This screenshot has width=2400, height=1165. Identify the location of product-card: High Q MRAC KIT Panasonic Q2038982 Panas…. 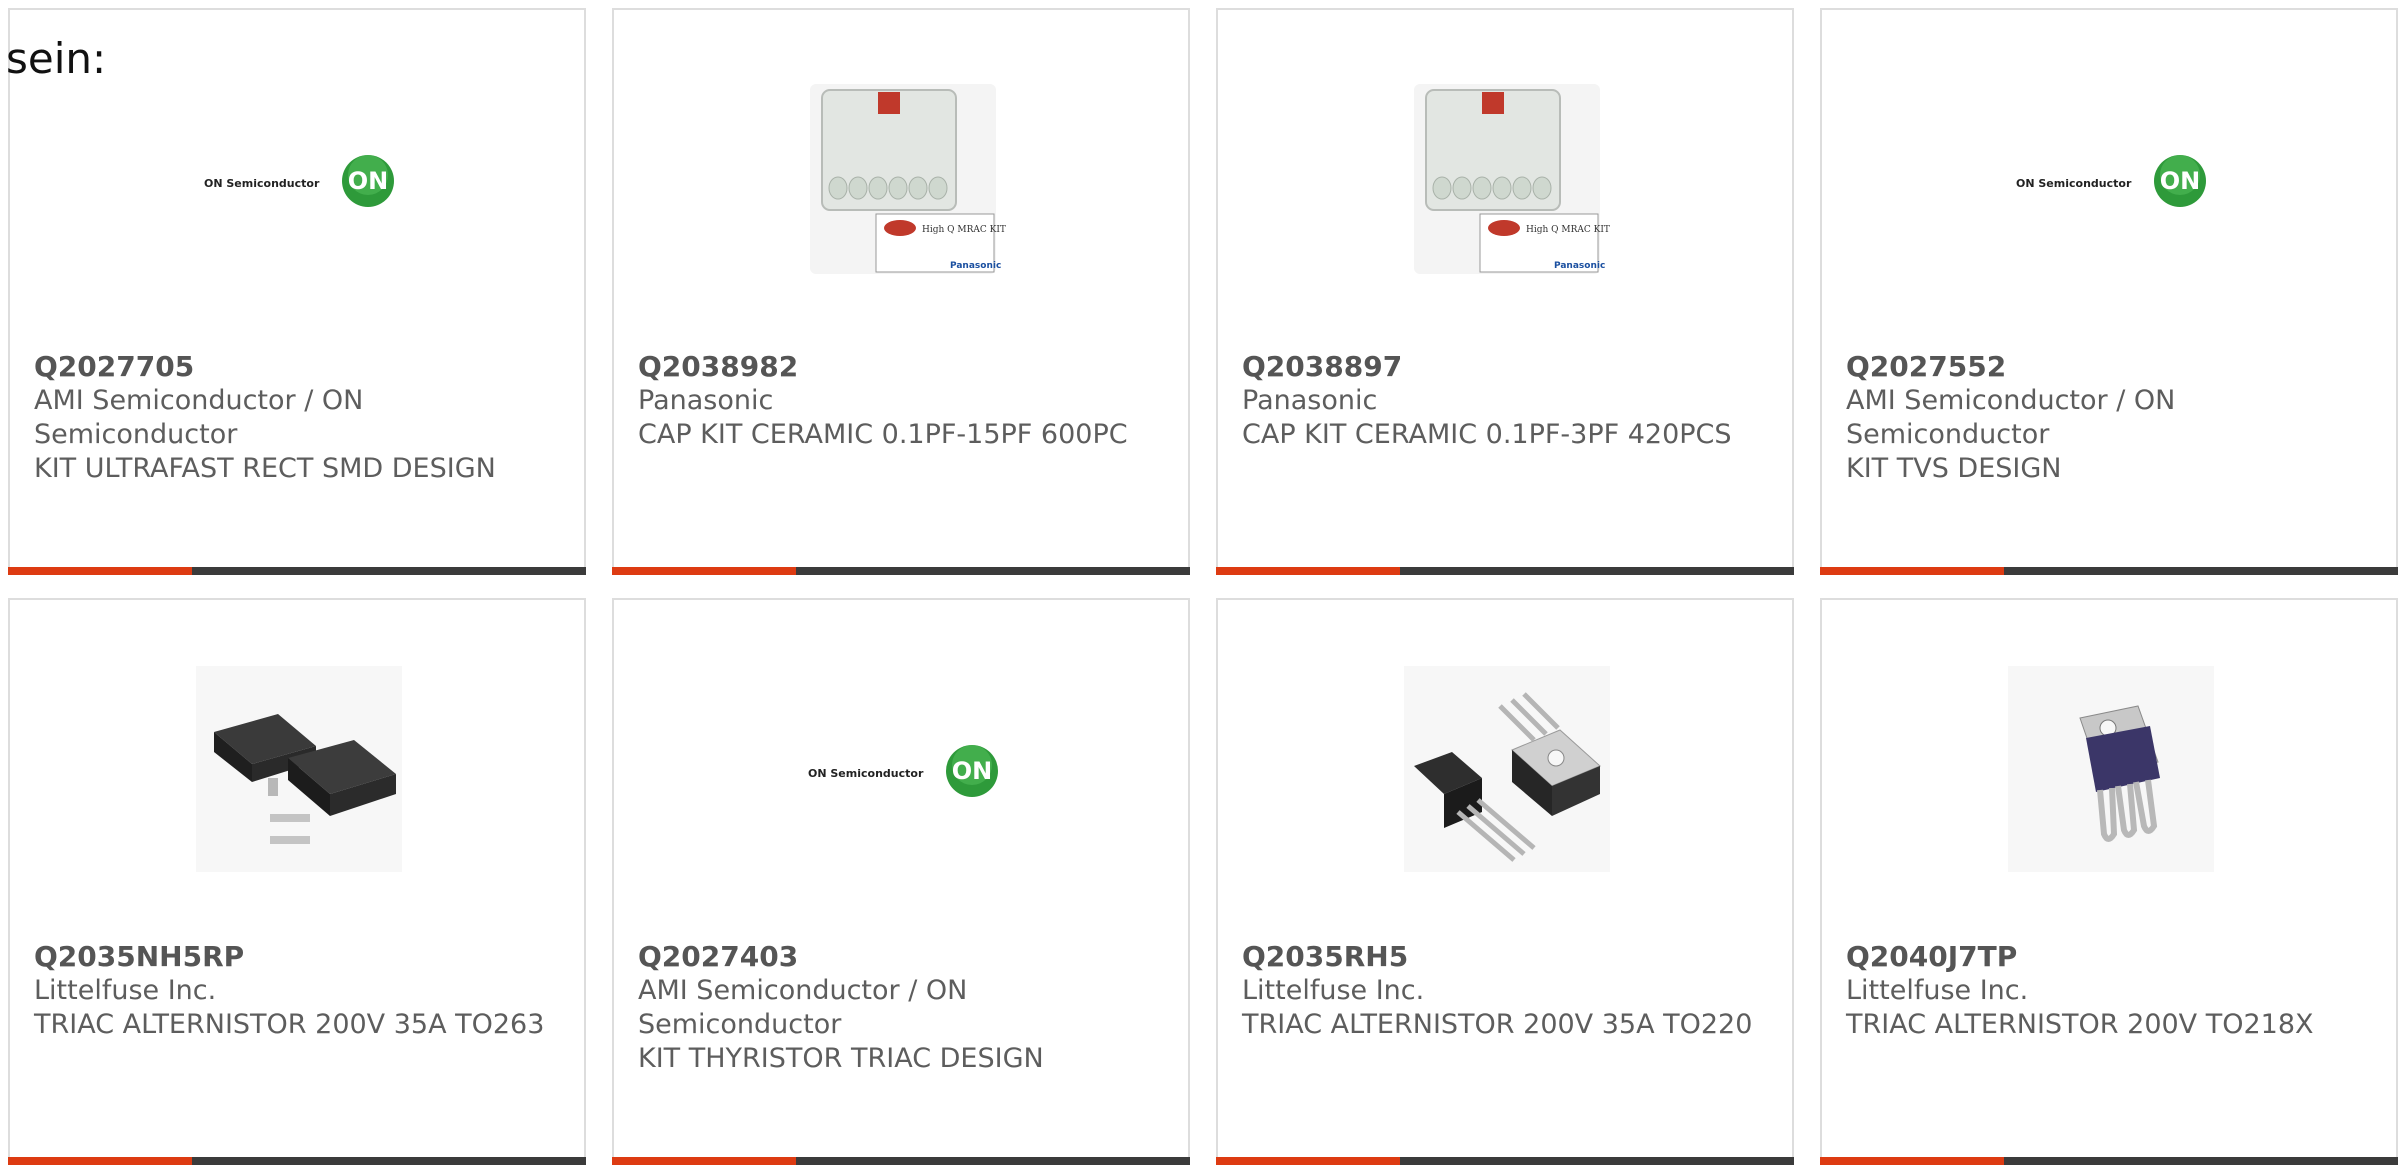
(901, 291).